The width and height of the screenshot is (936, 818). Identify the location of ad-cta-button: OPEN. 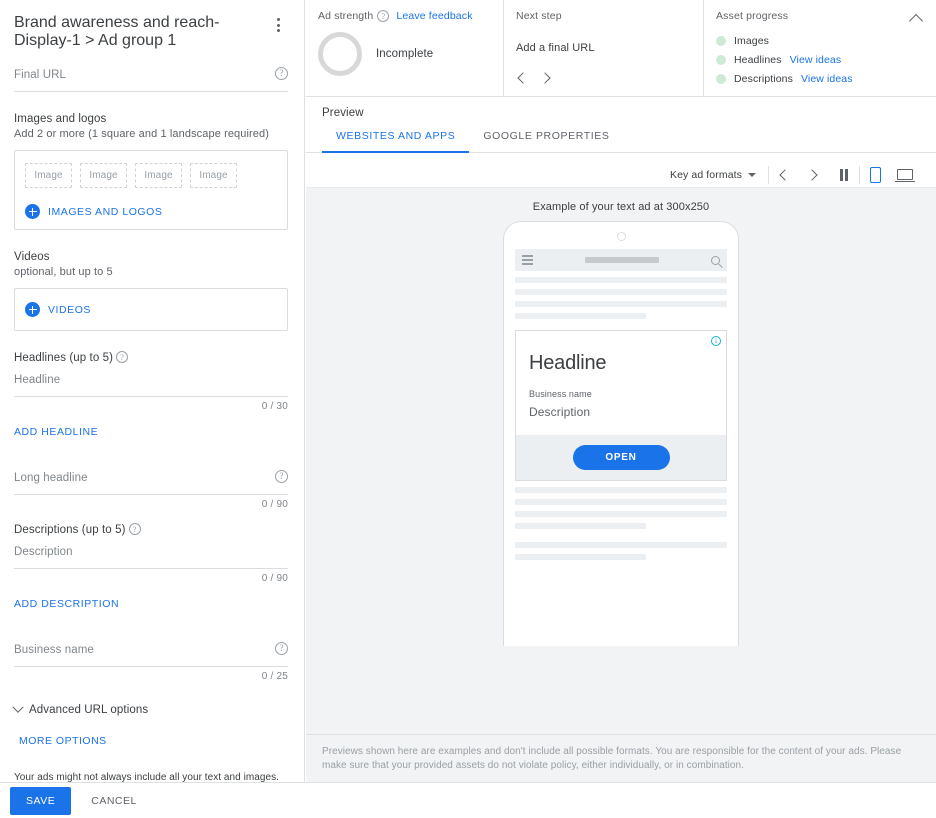
(621, 457).